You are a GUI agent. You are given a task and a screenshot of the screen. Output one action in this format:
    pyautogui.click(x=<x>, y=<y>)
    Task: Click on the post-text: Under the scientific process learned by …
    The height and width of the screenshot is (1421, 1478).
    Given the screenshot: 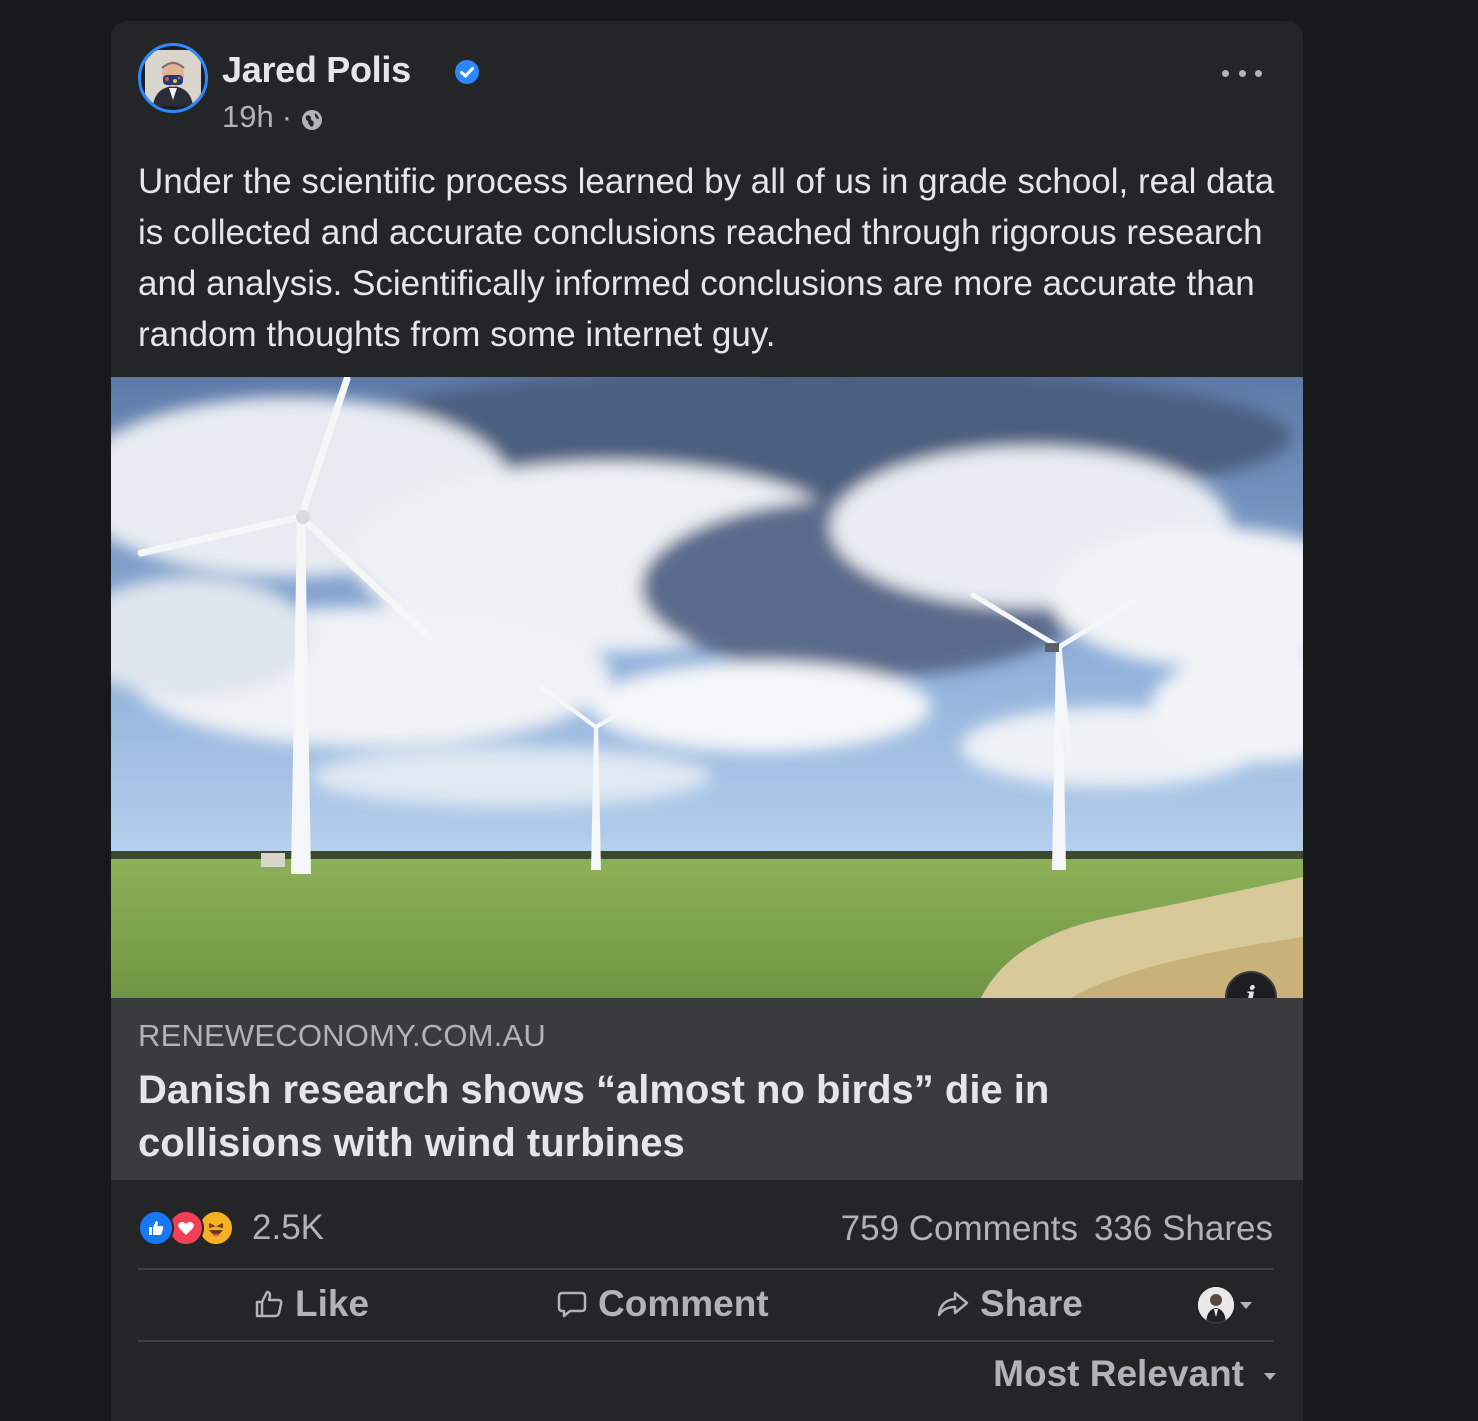 What is the action you would take?
    pyautogui.click(x=706, y=258)
    